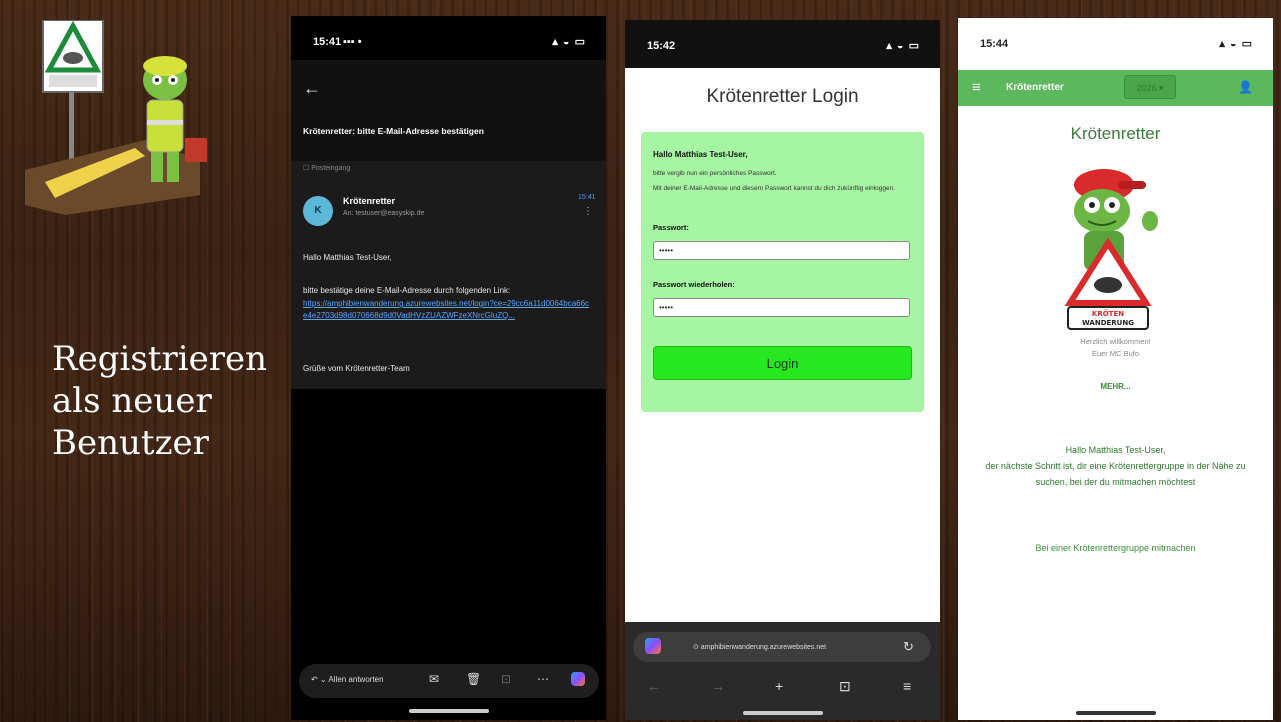 The image size is (1281, 722). I want to click on recipient-address: An: testuser@easyskip.de, so click(384, 213).